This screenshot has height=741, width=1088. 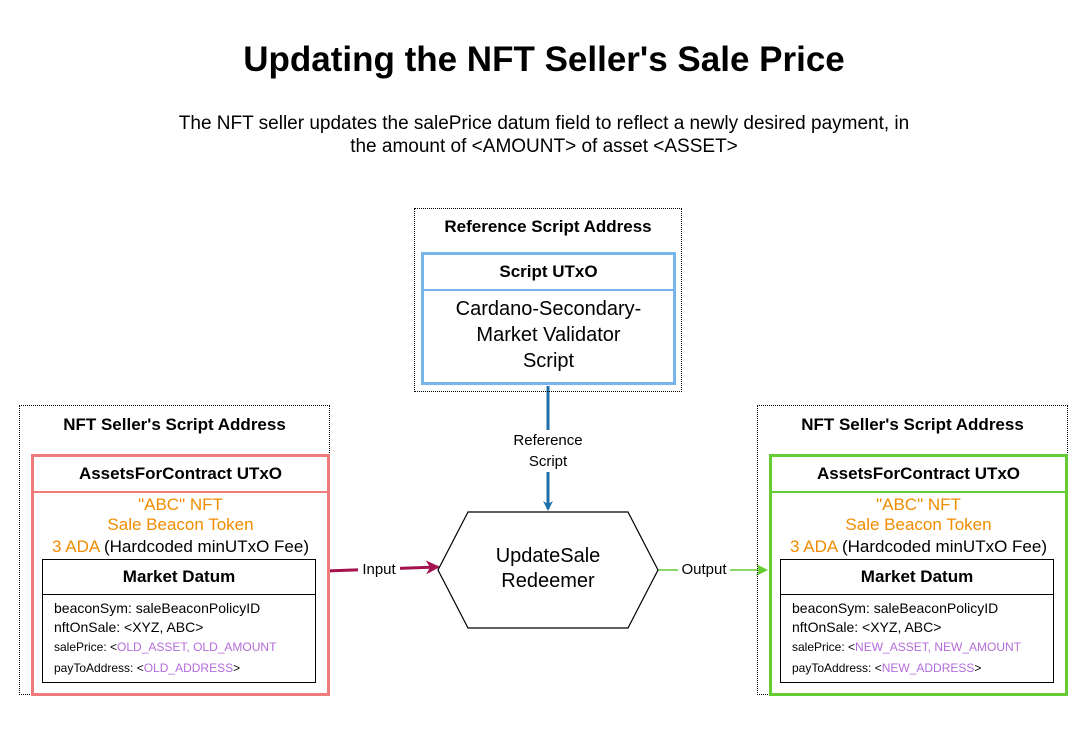 What do you see at coordinates (814, 546) in the screenshot?
I see `right-ada-amount: 3 ADA` at bounding box center [814, 546].